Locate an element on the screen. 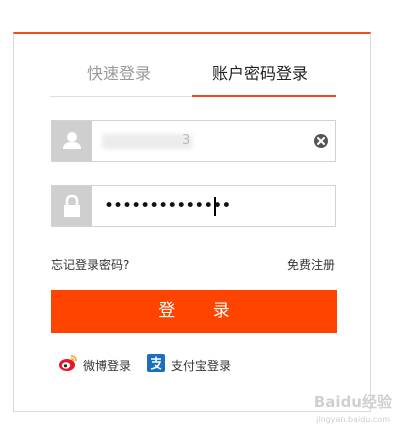 This screenshot has height=428, width=412. redacted-username is located at coordinates (147, 141).